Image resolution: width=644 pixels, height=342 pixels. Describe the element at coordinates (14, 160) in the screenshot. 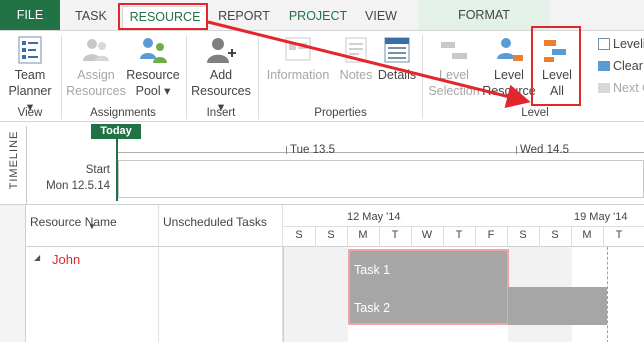

I see `timeline-side-label: TIMELINE` at that location.